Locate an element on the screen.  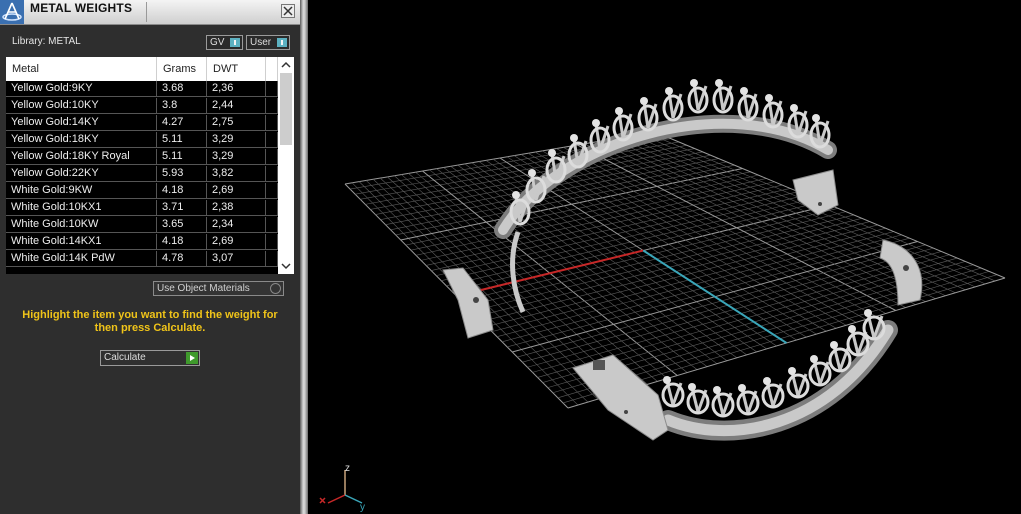
grams-cell: 5.93 is located at coordinates (182, 174).